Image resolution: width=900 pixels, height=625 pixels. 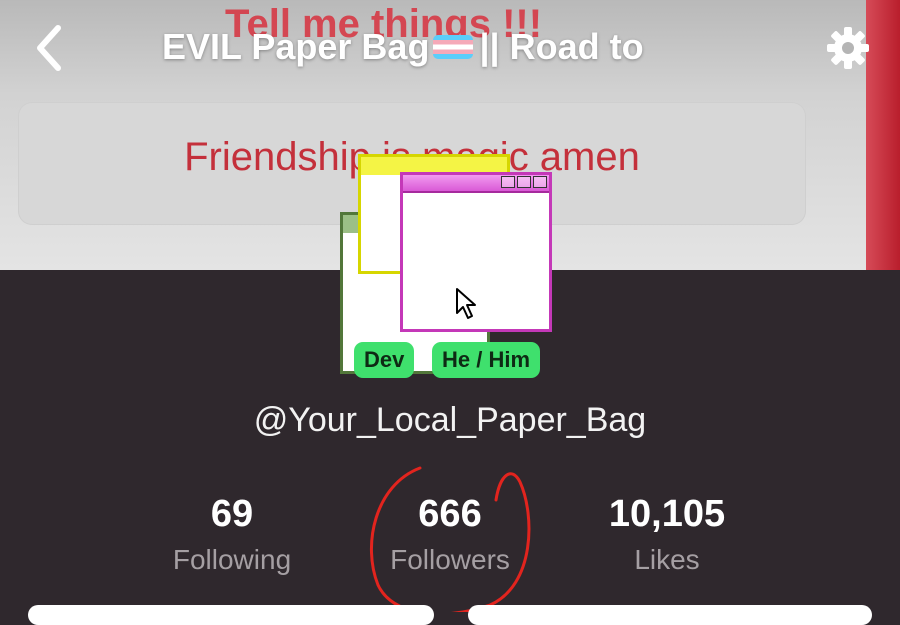 I want to click on stat-followers: 666 Followers, so click(x=450, y=534).